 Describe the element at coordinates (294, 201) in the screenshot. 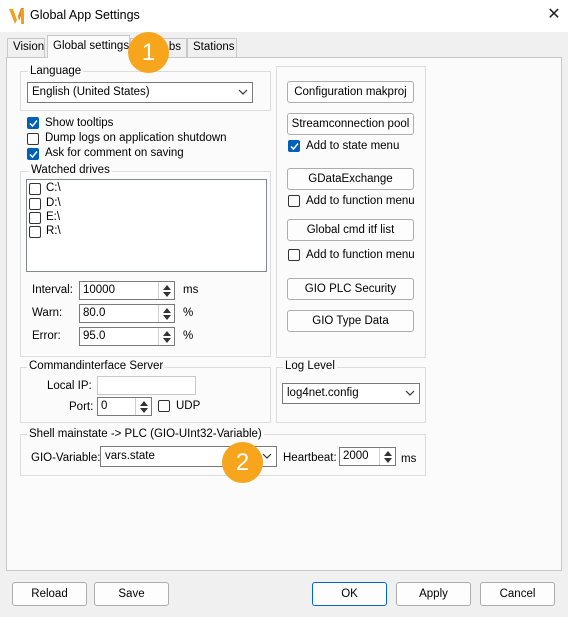

I see `gdata-add-function-checkbox` at that location.